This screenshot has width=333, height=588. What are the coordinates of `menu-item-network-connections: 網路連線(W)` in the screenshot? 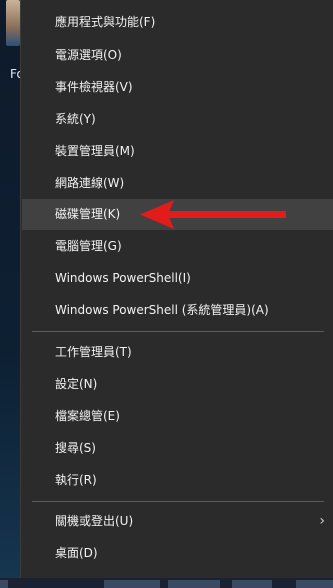 It's located at (177, 183).